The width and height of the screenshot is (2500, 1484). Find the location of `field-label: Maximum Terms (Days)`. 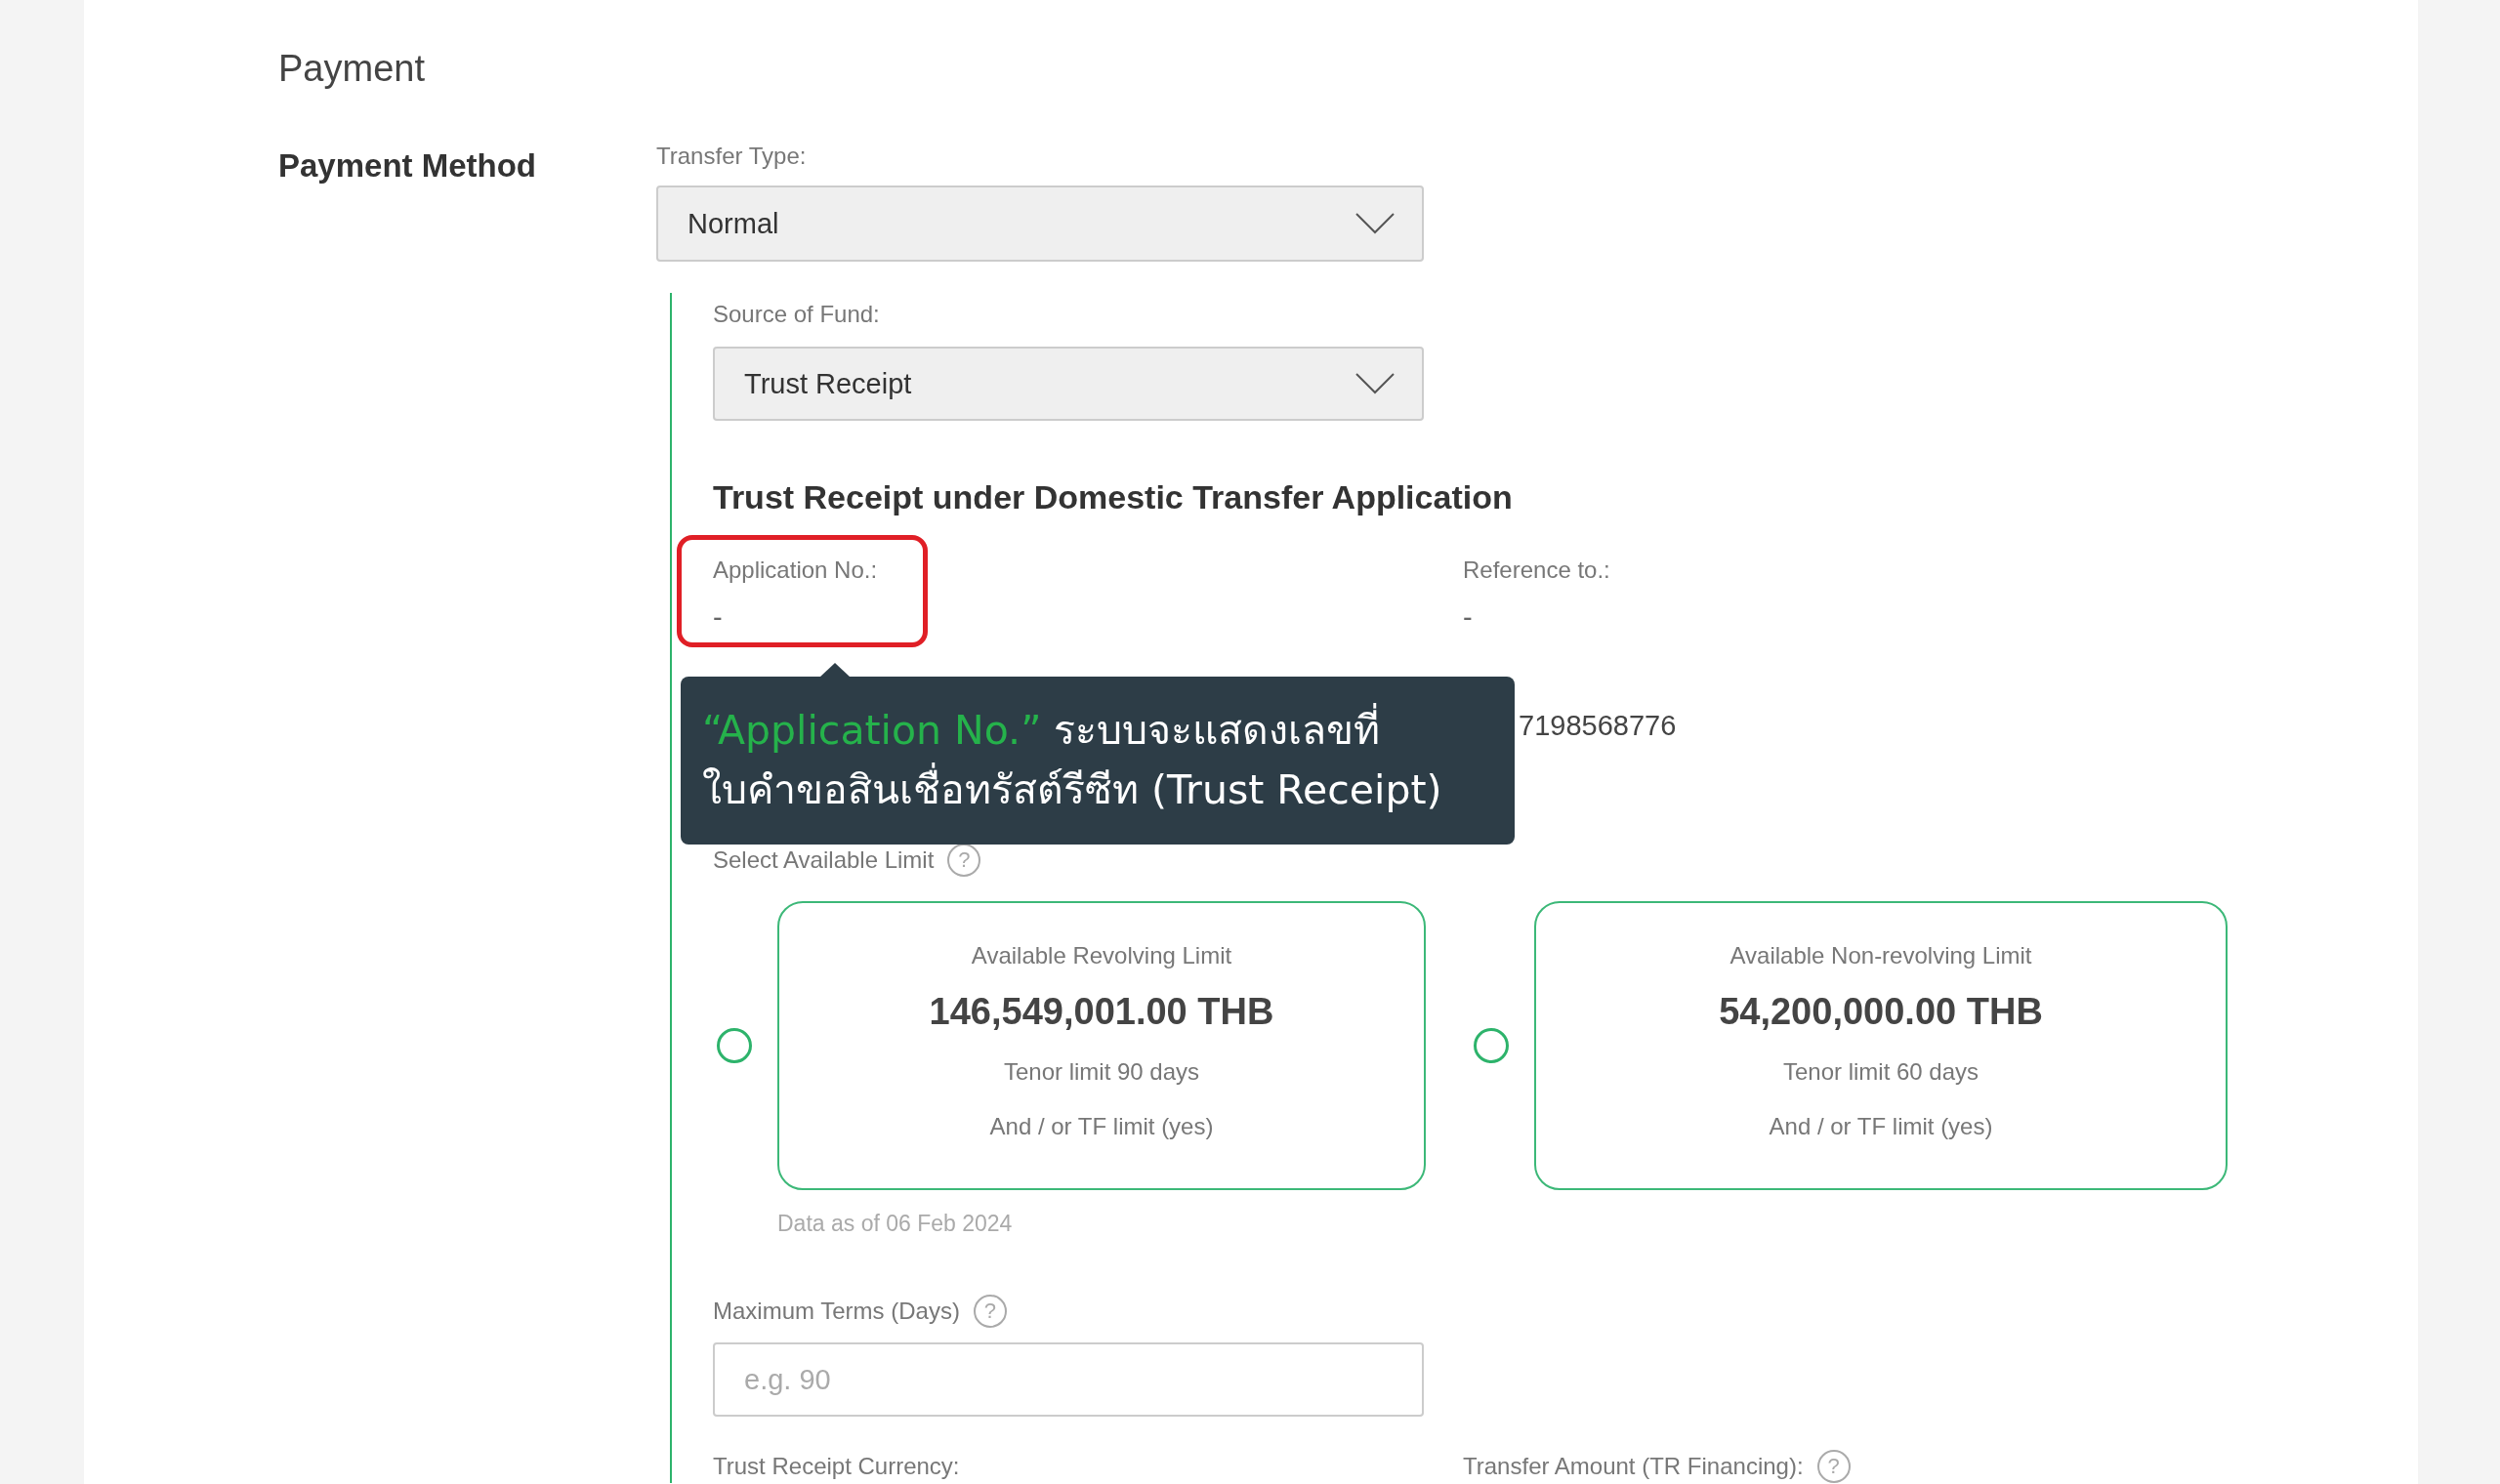

field-label: Maximum Terms (Days) is located at coordinates (836, 1312).